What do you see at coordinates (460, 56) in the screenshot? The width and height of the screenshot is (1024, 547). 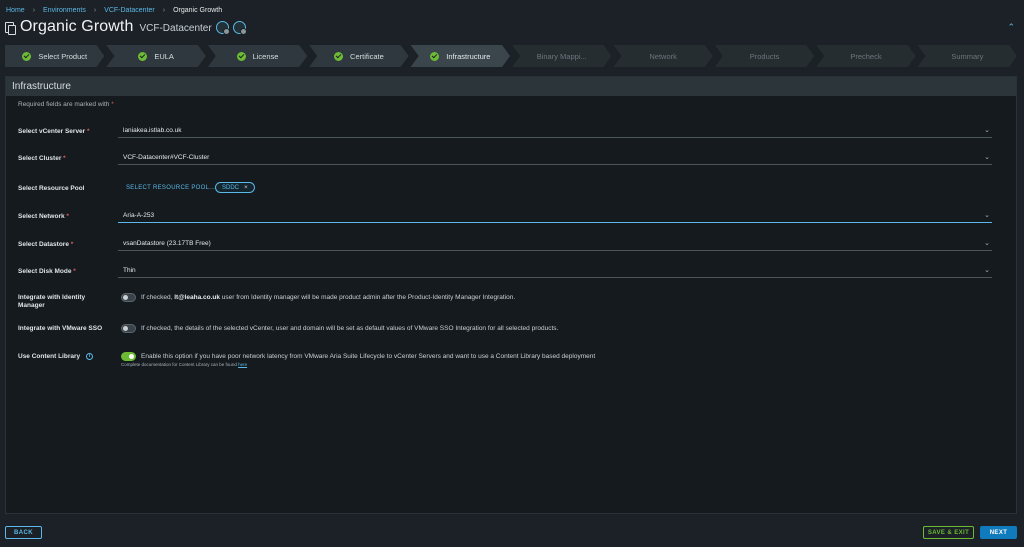 I see `step-infrastructure: Infrastructure` at bounding box center [460, 56].